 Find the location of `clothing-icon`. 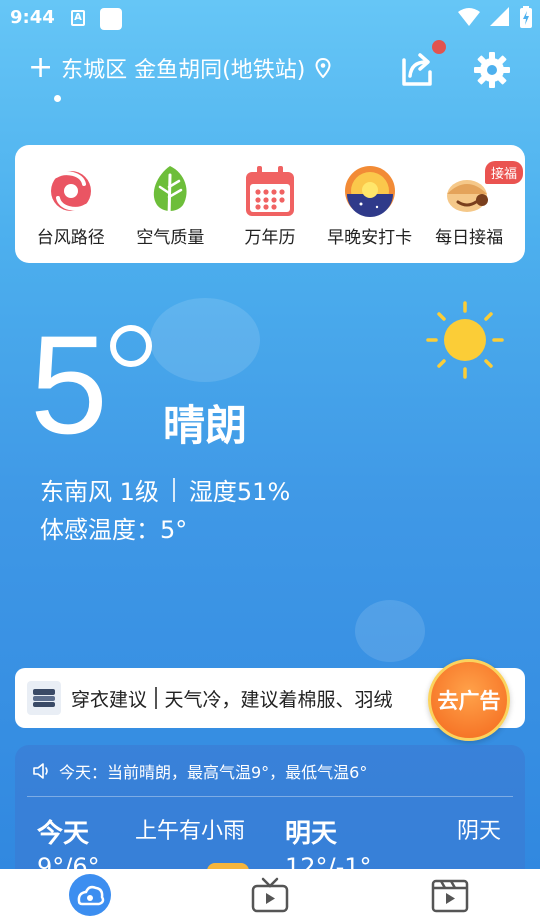

clothing-icon is located at coordinates (44, 698).